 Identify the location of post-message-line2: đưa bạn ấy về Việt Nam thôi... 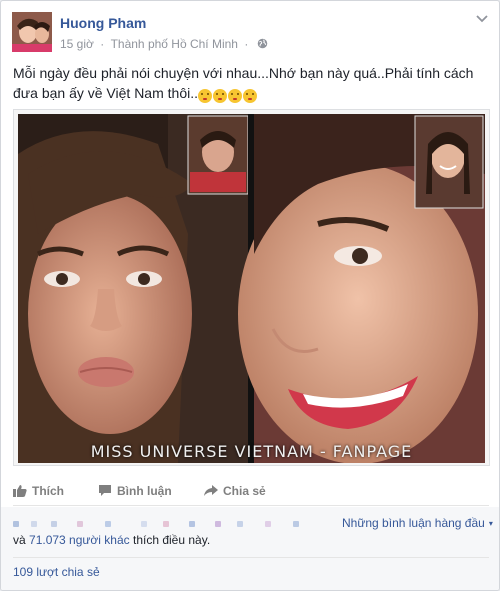
(105, 93).